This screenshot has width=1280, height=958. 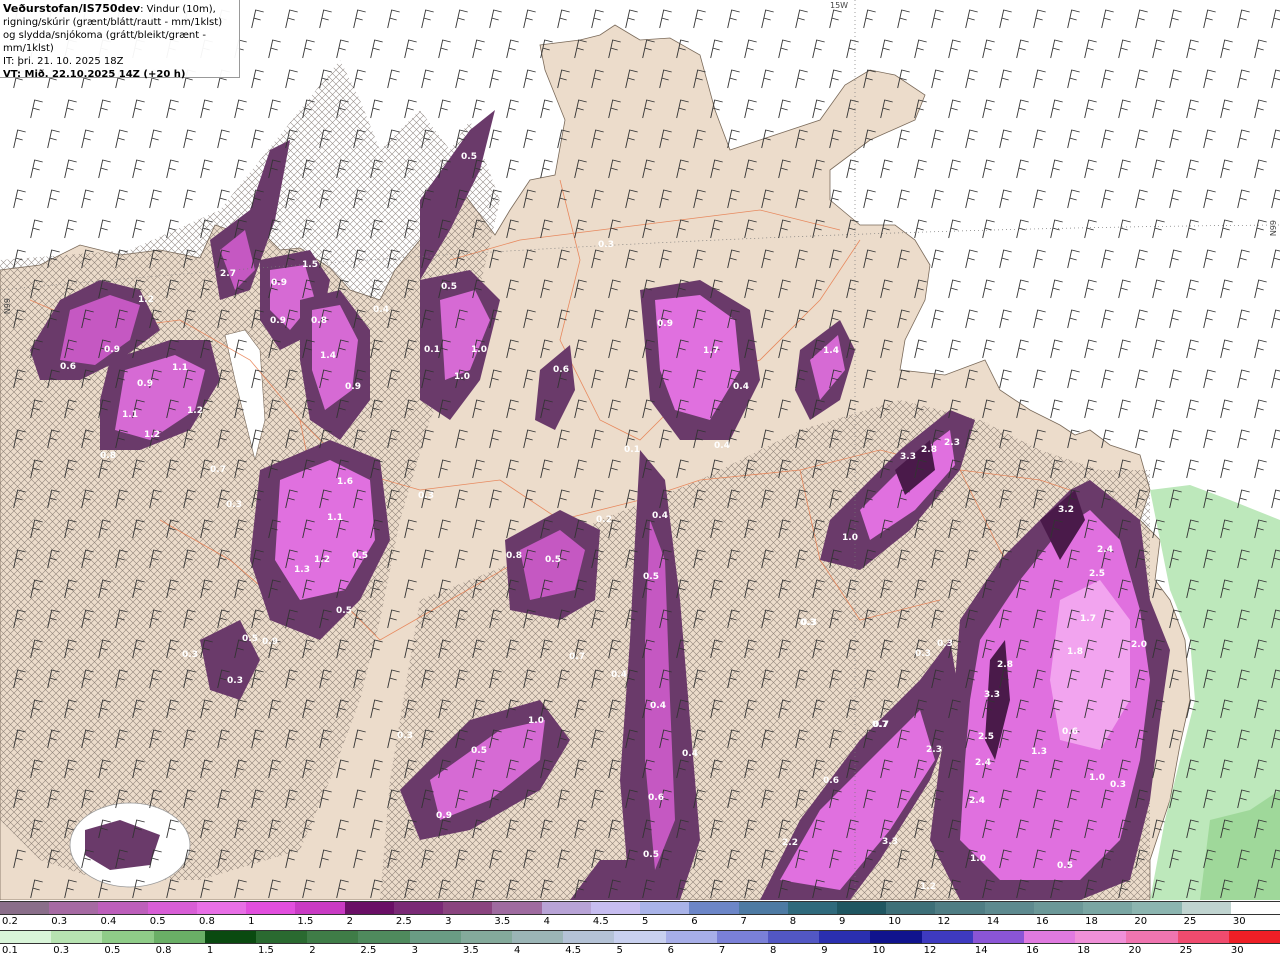 I want to click on precip-value-label: 3.2, so click(x=1066, y=510).